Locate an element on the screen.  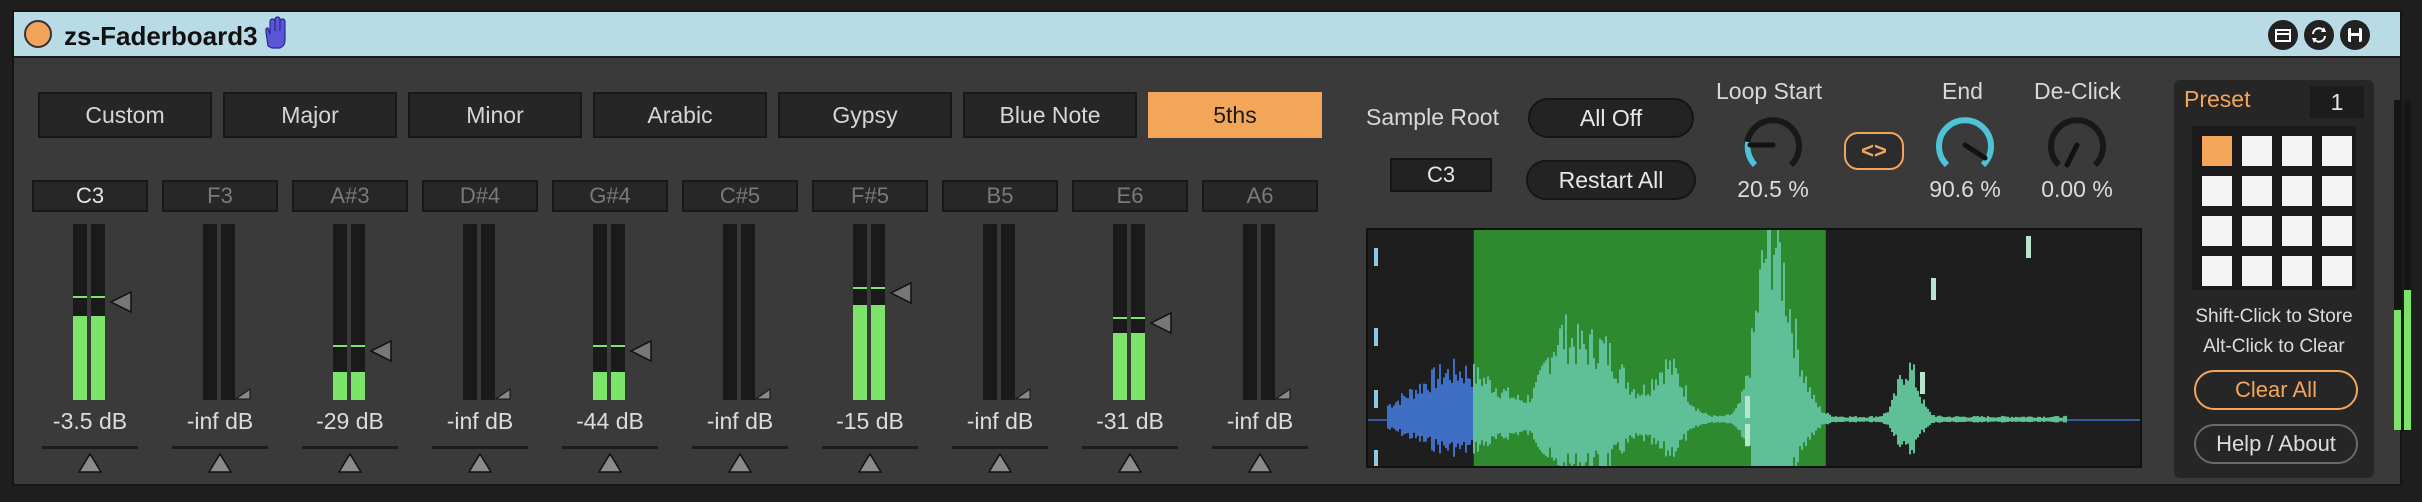
restart-all-button: Restart All is located at coordinates (1611, 180).